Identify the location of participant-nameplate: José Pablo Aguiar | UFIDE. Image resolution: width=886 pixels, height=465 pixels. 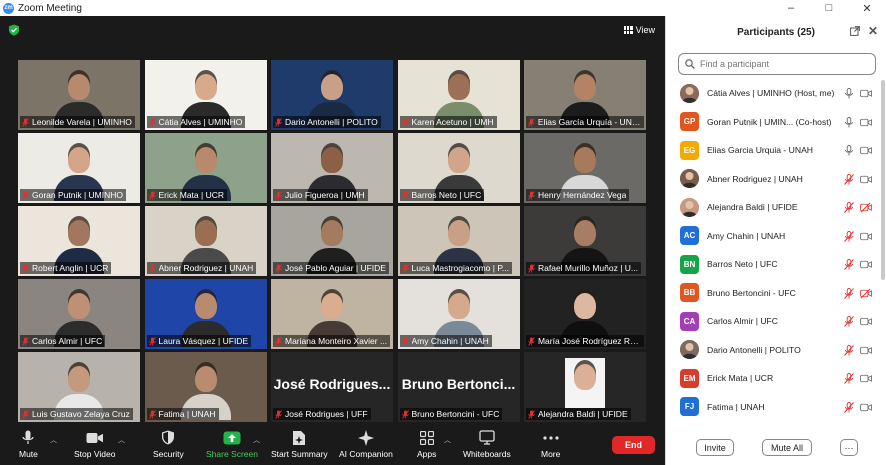
(331, 268).